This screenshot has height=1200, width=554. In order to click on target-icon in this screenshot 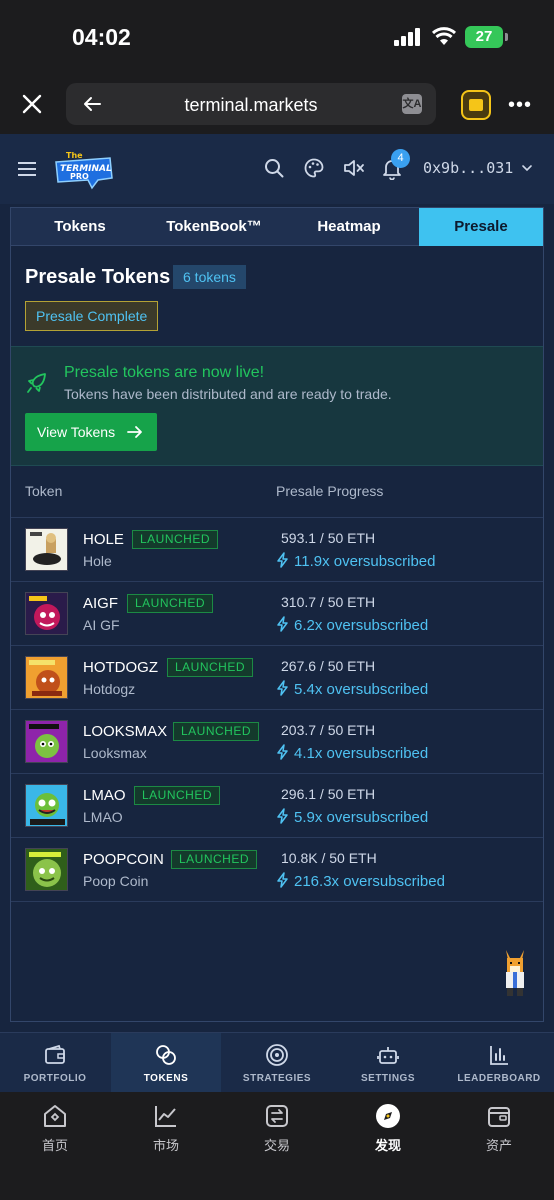, I will do `click(277, 1055)`.